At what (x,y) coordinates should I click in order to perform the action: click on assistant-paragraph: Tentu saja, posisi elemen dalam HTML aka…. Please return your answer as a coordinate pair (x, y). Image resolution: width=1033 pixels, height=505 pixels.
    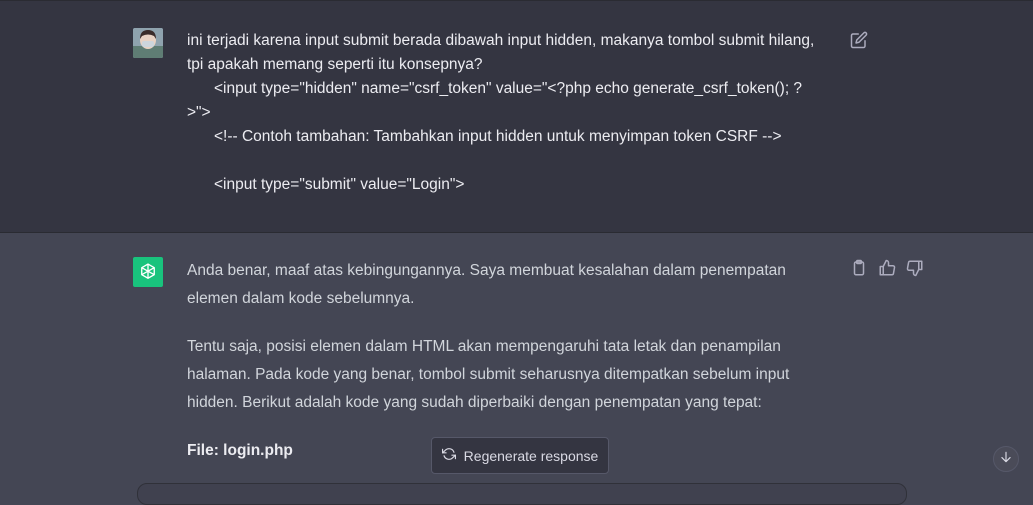
    Looking at the image, I should click on (488, 374).